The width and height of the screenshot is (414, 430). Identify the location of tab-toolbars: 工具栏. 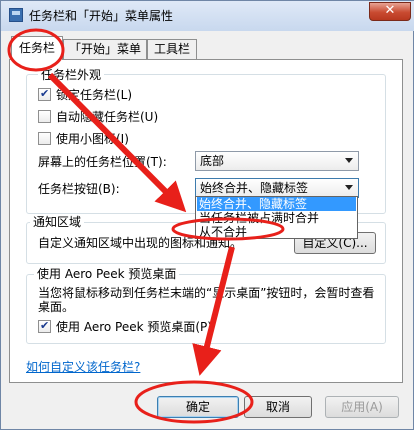
(172, 49).